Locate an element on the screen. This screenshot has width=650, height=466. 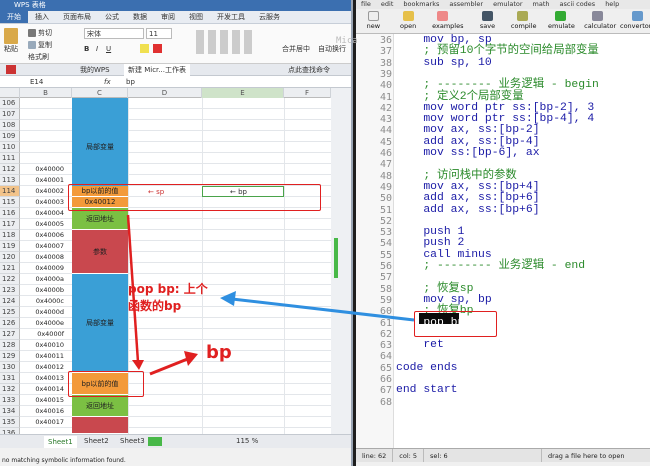
annotation-pop-bp: pop bp: 上个 函数的bp is located at coordinates (168, 298).